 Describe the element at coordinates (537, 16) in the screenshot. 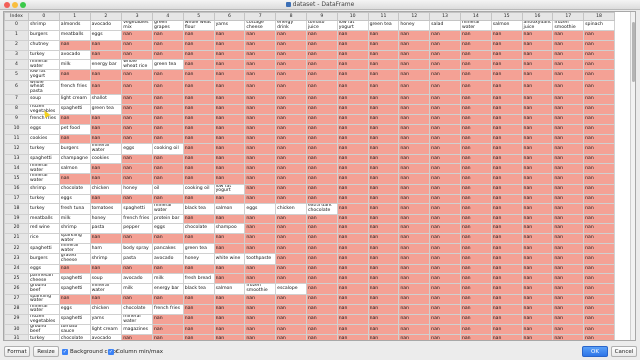

I see `column-header: 16` at that location.